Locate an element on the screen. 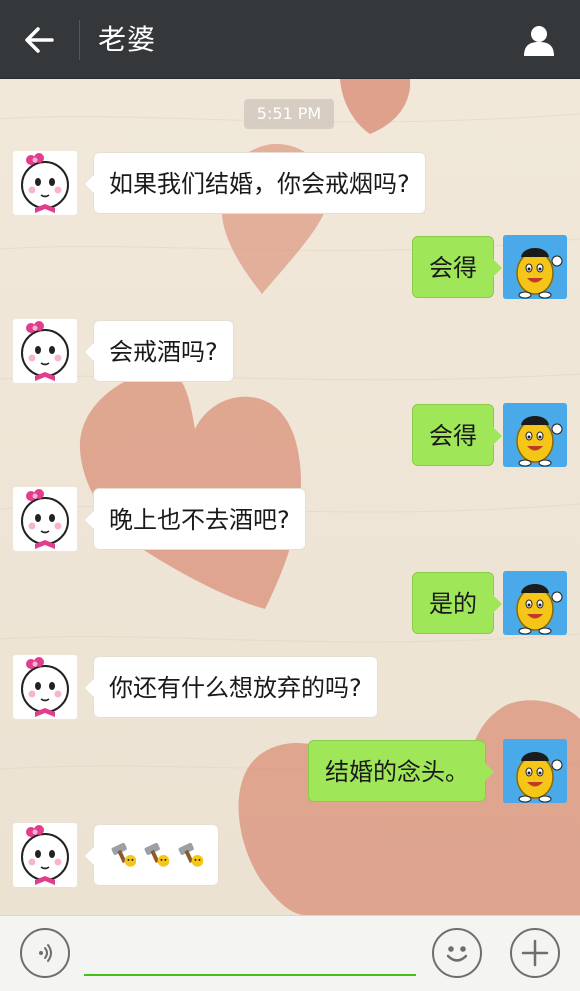  message-text: 如果我们结婚，你会戒烟吗? is located at coordinates (259, 184).